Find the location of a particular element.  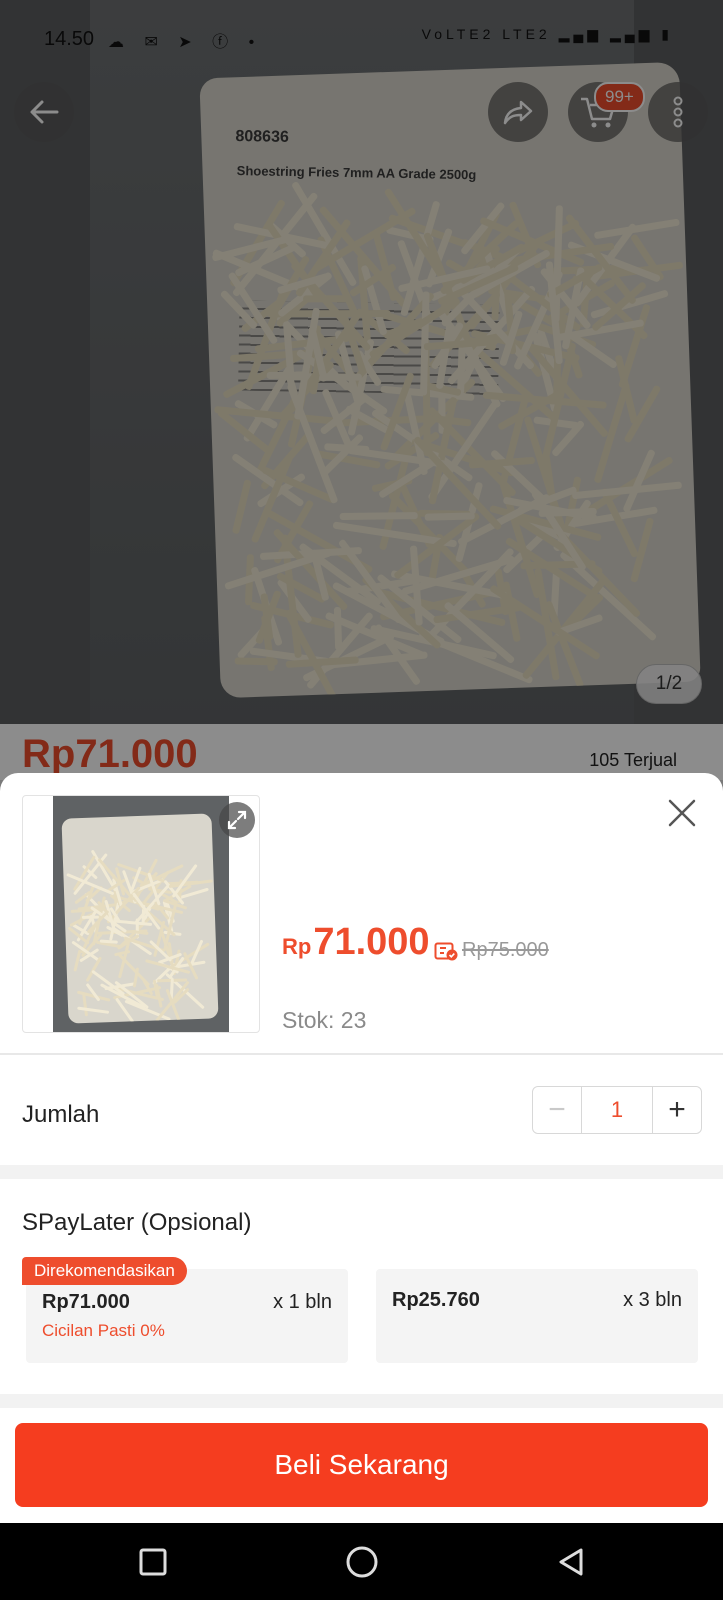

quantity-input: 1 is located at coordinates (617, 1110).